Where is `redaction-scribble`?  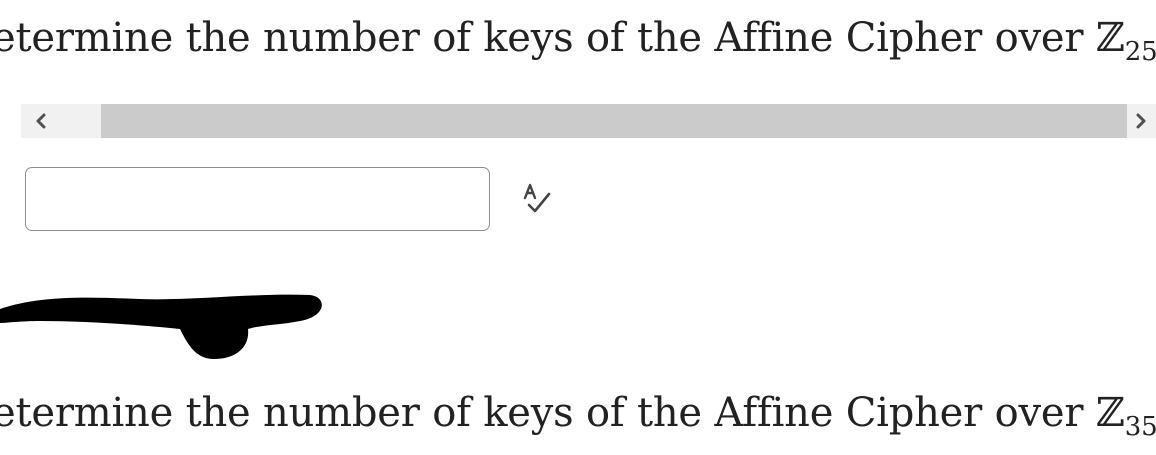
redaction-scribble is located at coordinates (161, 326).